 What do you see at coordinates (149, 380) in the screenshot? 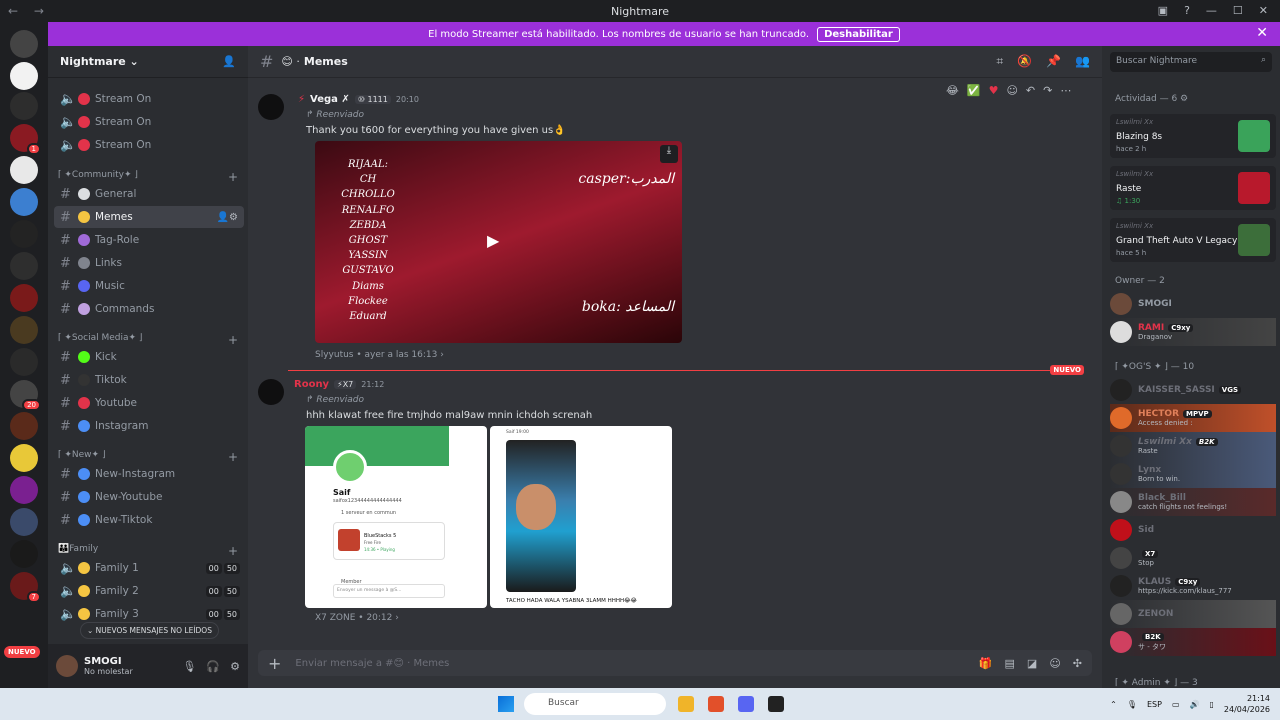
I see `channel-tiktok: # Tiktok` at bounding box center [149, 380].